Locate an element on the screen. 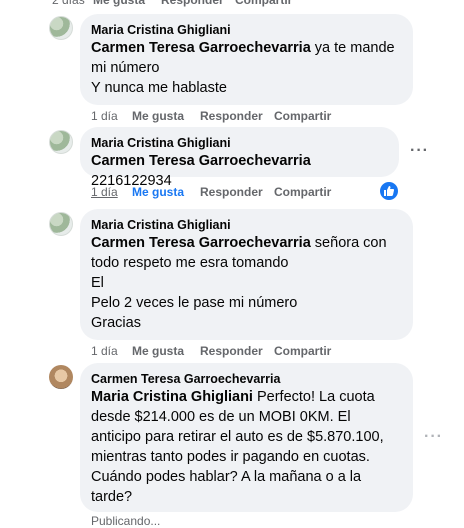  thumbs-up-icon is located at coordinates (389, 191).